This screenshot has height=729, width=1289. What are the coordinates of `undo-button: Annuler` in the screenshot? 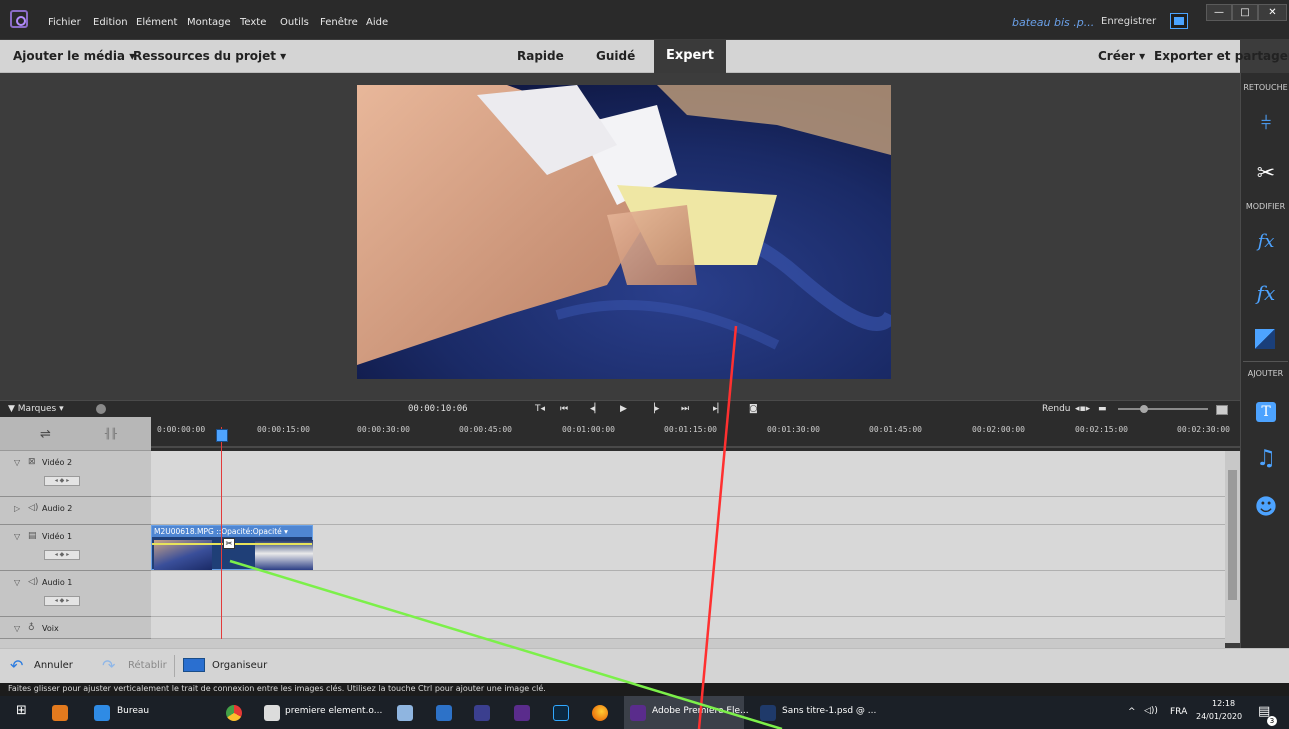 It's located at (53, 665).